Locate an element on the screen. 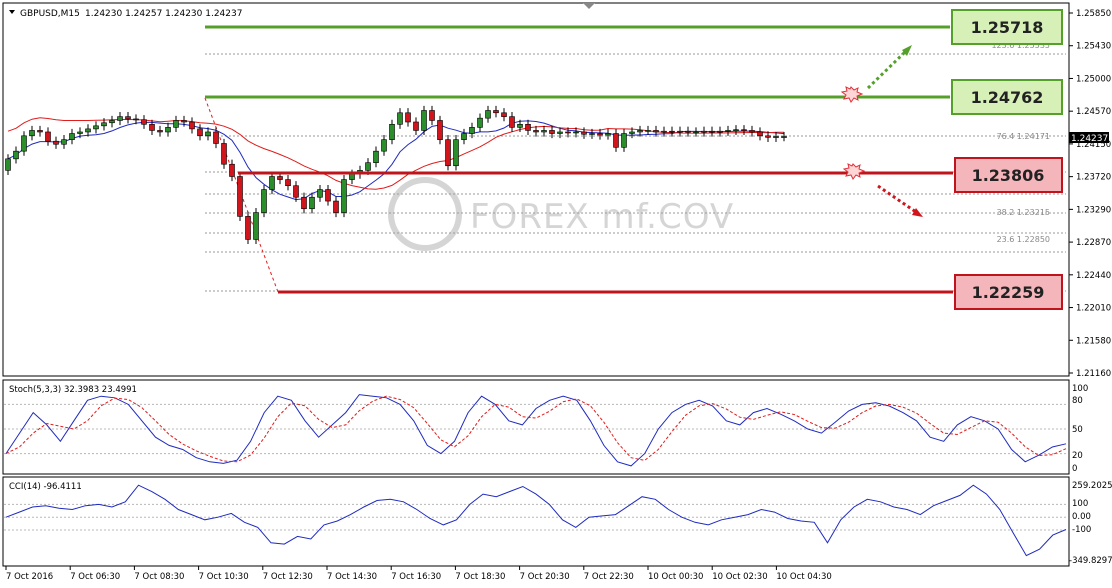 The image size is (1112, 588). cci-tick-min: -349.8297 is located at coordinates (1090, 561).